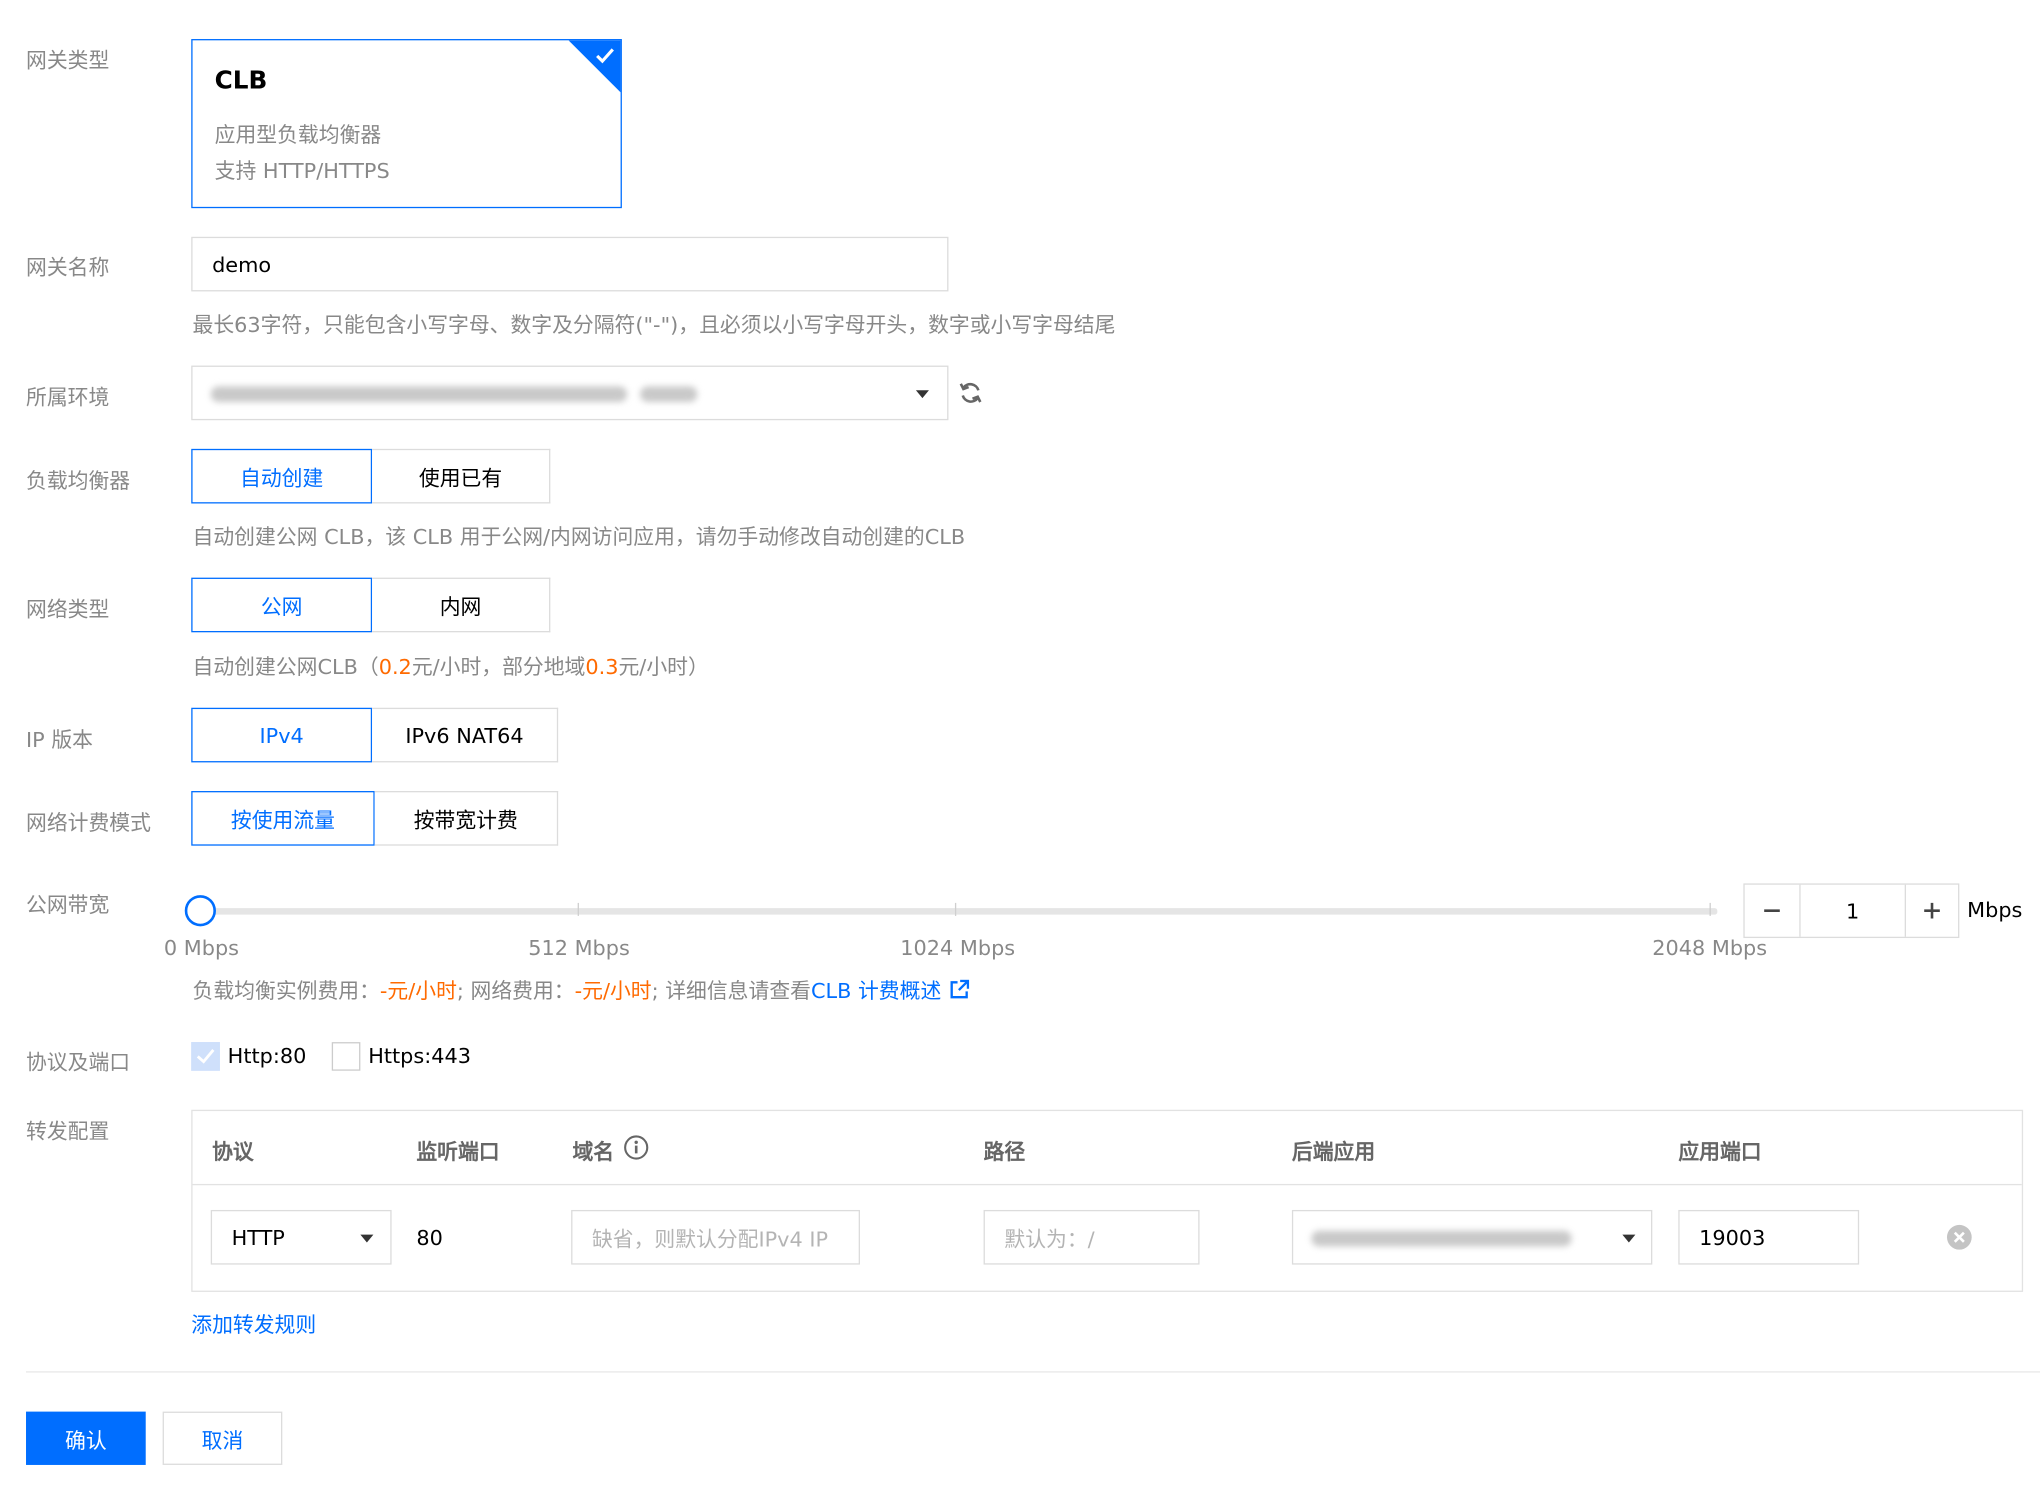 The image size is (2040, 1499). What do you see at coordinates (78, 481) in the screenshot?
I see `load-balancer-label: 负载均衡器` at bounding box center [78, 481].